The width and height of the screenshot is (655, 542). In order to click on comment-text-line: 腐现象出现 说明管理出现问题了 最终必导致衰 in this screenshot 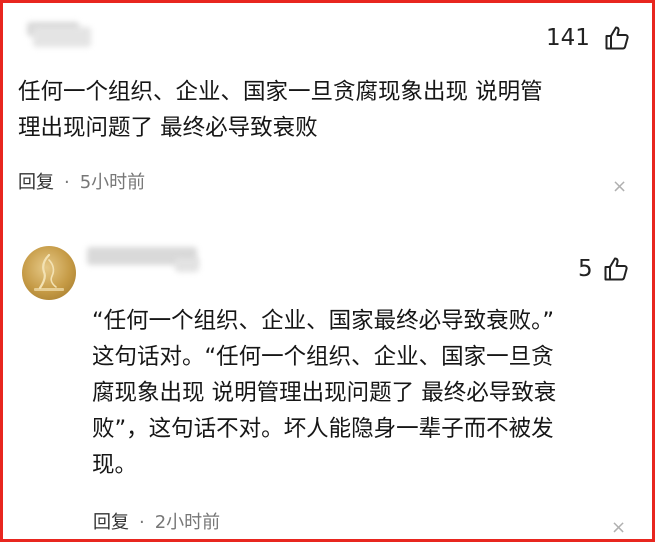, I will do `click(324, 393)`.